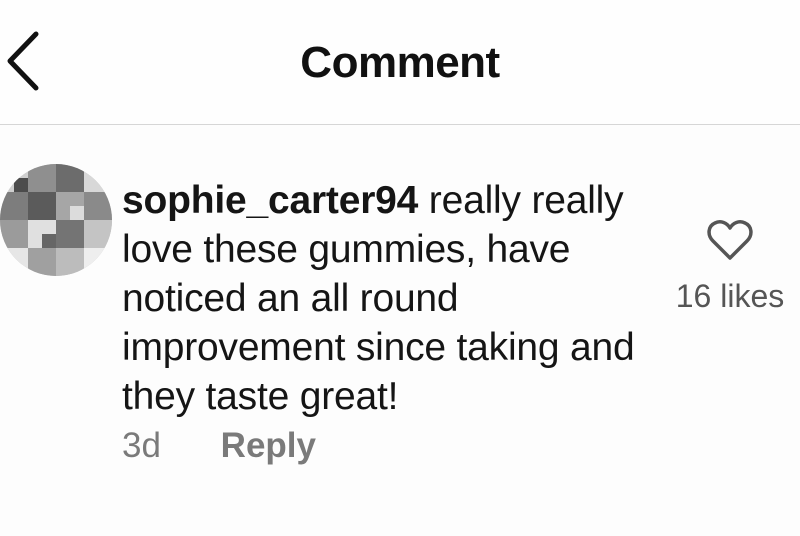  What do you see at coordinates (730, 296) in the screenshot?
I see `like-count: 16 likes` at bounding box center [730, 296].